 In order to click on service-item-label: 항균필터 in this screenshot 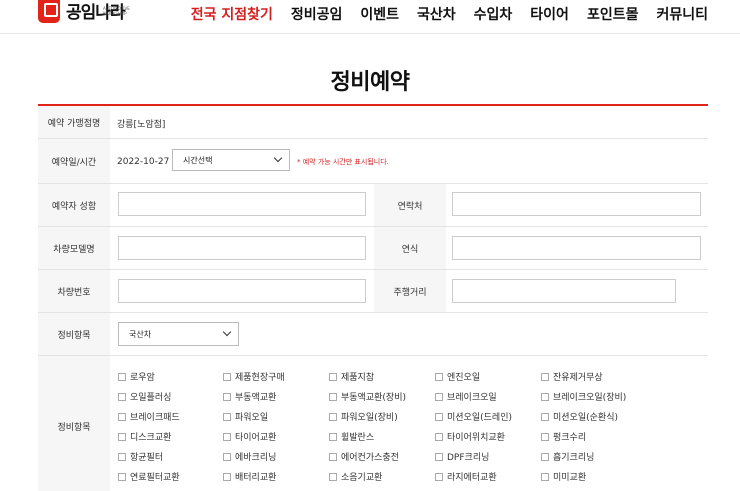, I will do `click(147, 458)`.